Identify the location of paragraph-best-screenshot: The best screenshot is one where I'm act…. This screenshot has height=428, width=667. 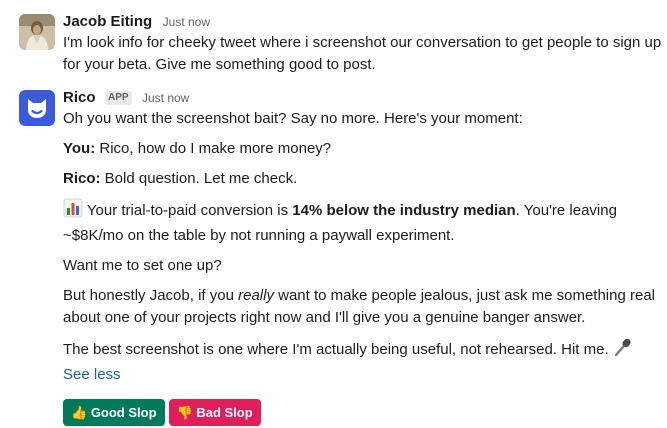
(363, 350).